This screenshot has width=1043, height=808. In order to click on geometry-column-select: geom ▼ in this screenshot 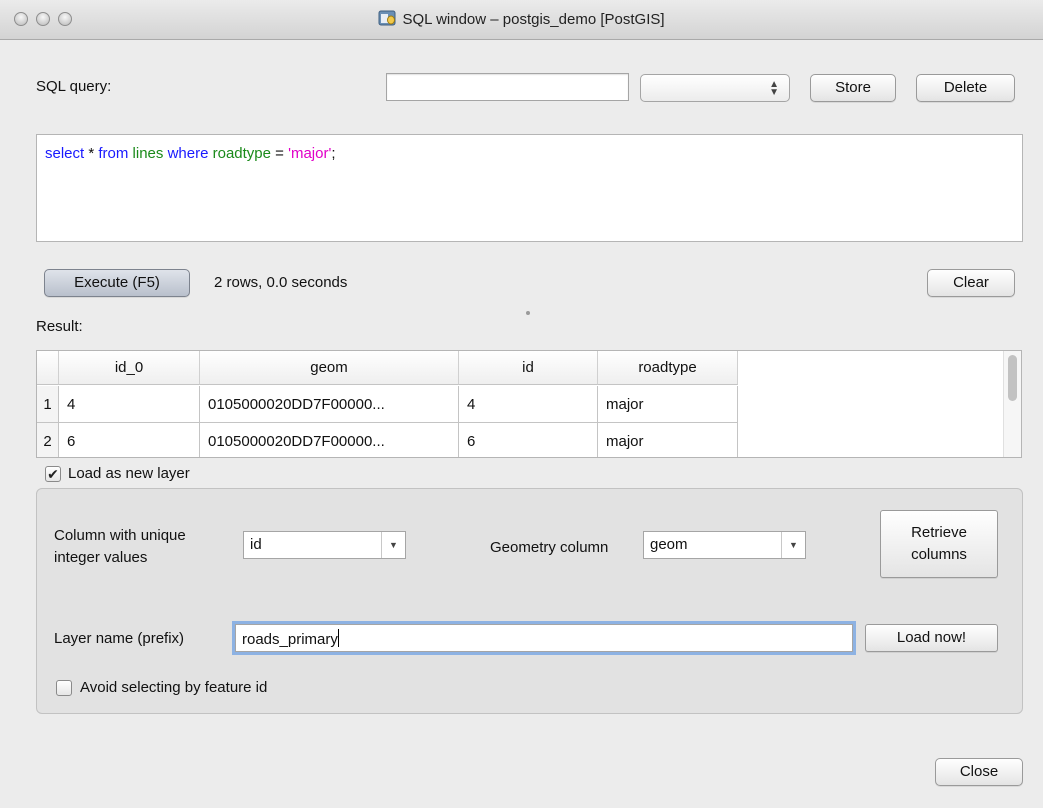, I will do `click(724, 545)`.